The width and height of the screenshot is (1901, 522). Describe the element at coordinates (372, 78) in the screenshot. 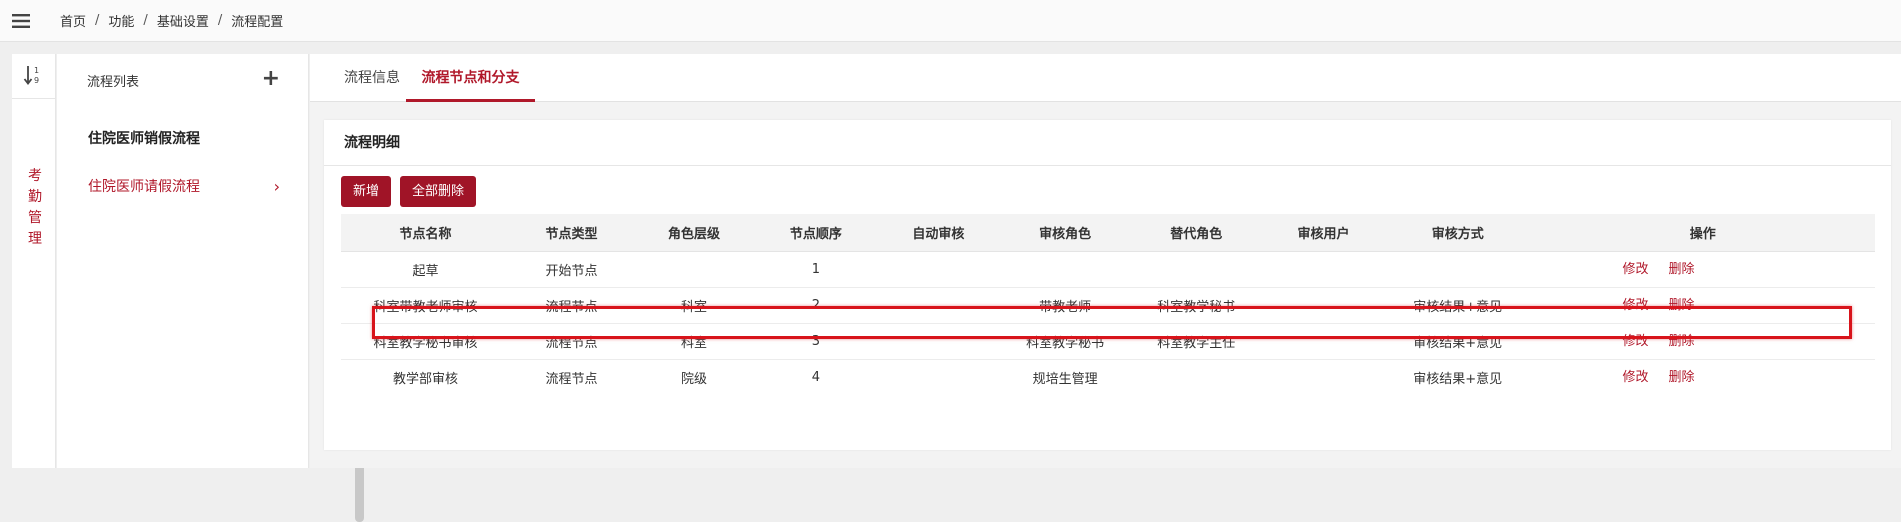

I see `tab-flow-info: 流程信息` at that location.